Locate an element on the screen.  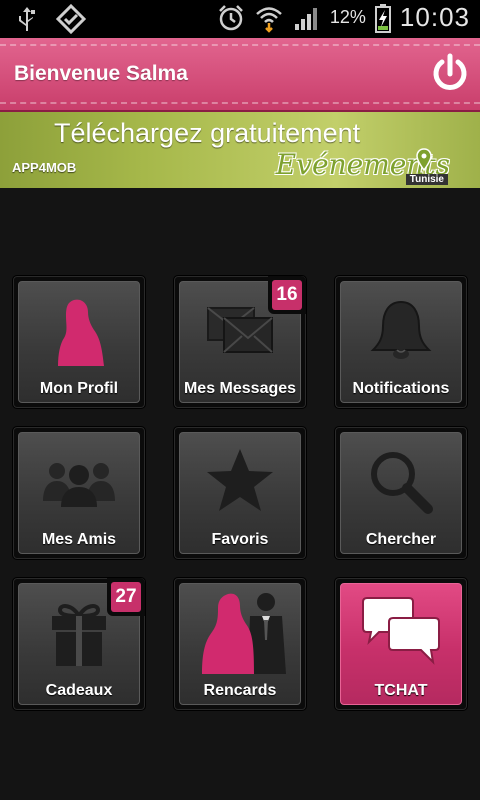
tile-messages-label: Mes Messages is located at coordinates (240, 388).